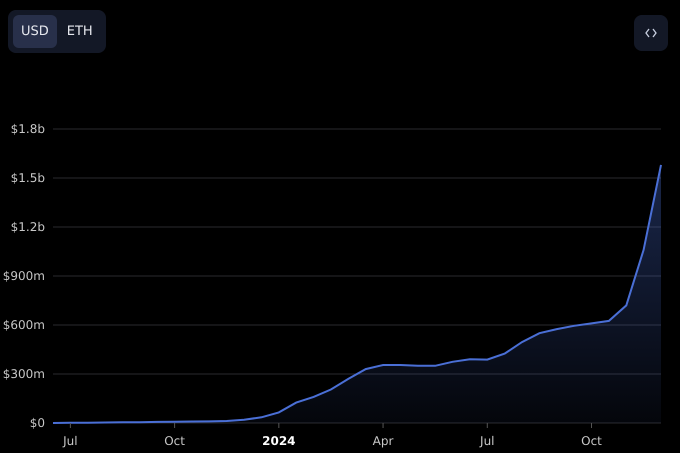  I want to click on x-axis-label: 2024, so click(279, 441).